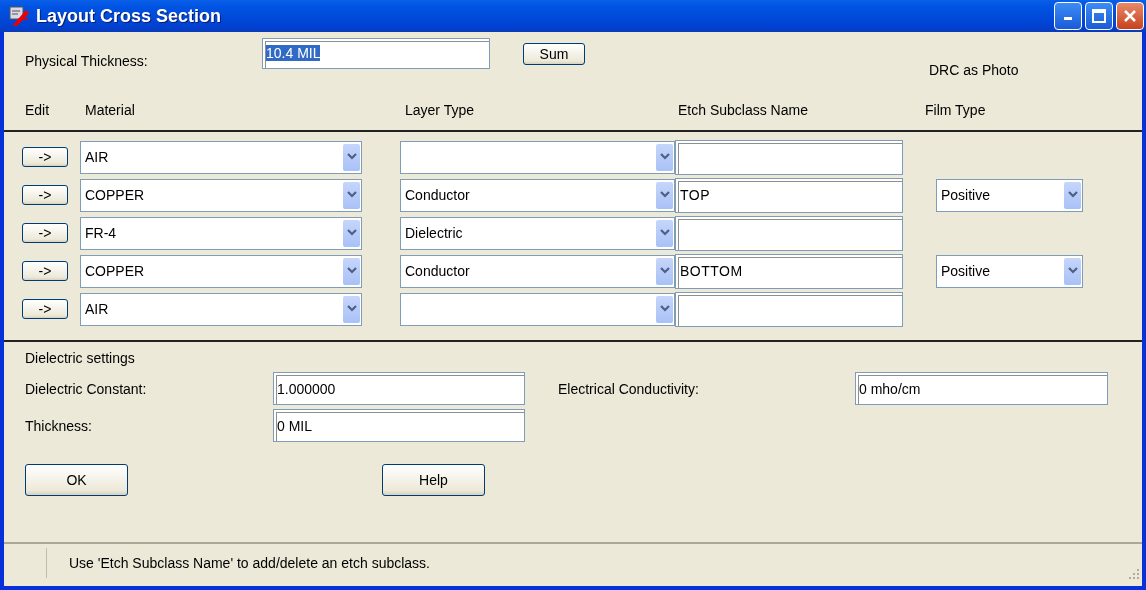 This screenshot has width=1146, height=590. What do you see at coordinates (38, 110) in the screenshot?
I see `column-header: Edit` at bounding box center [38, 110].